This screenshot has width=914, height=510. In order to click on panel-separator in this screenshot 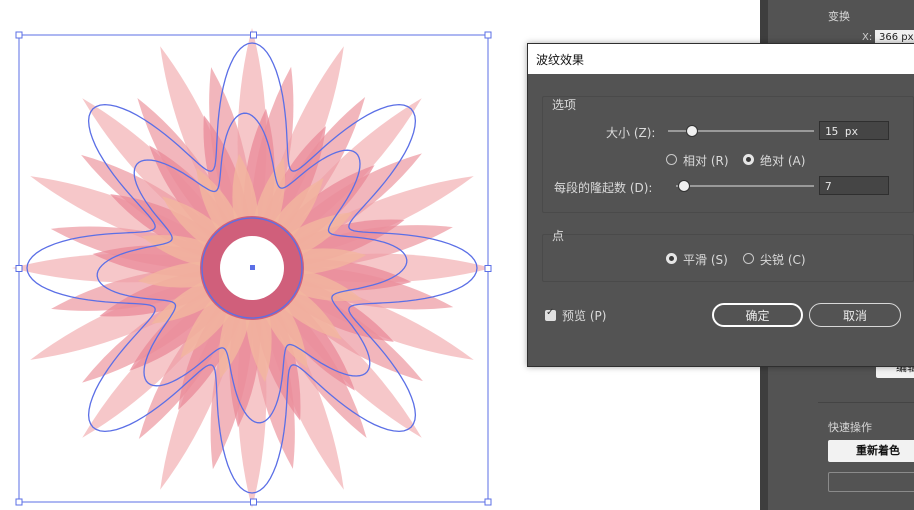, I will do `click(866, 402)`.